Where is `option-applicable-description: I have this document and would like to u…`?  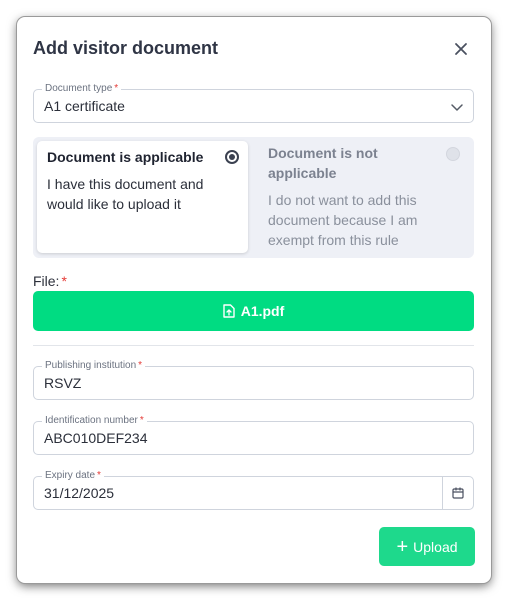 option-applicable-description: I have this document and would like to u… is located at coordinates (125, 194).